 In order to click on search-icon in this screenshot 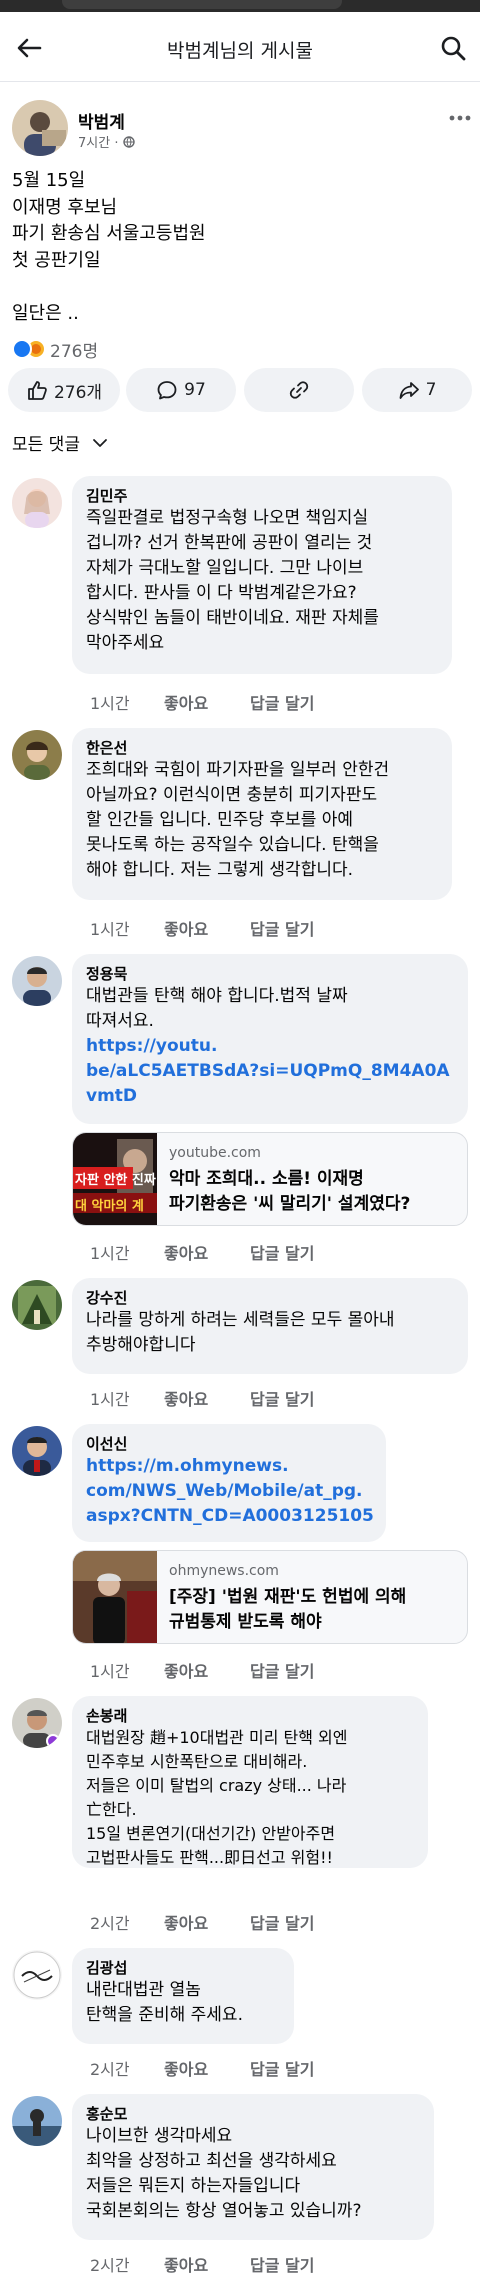, I will do `click(453, 48)`.